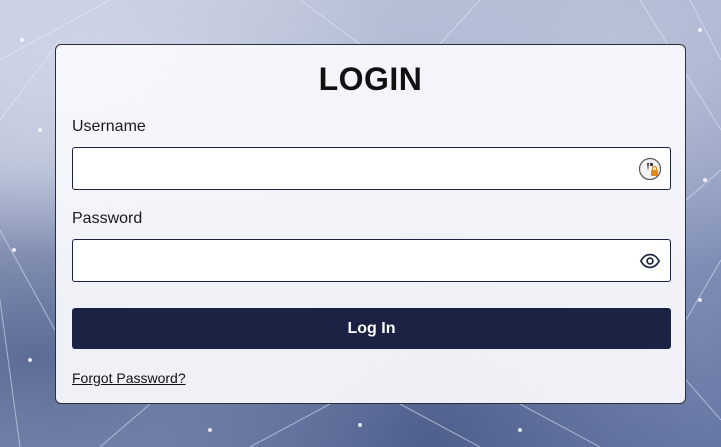 The height and width of the screenshot is (447, 721). Describe the element at coordinates (353, 260) in the screenshot. I see `password-input` at that location.